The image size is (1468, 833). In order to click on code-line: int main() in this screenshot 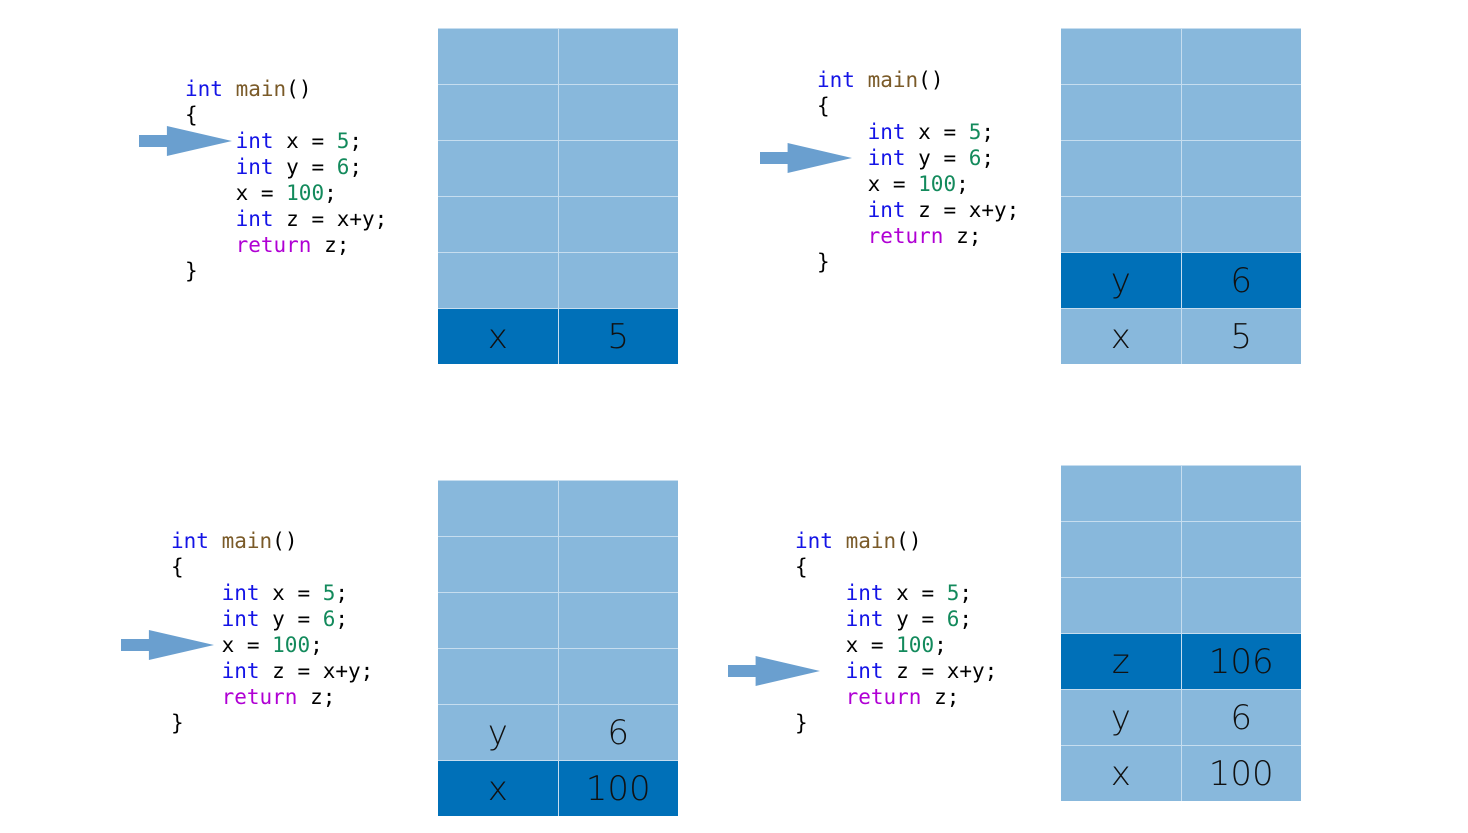, I will do `click(272, 541)`.